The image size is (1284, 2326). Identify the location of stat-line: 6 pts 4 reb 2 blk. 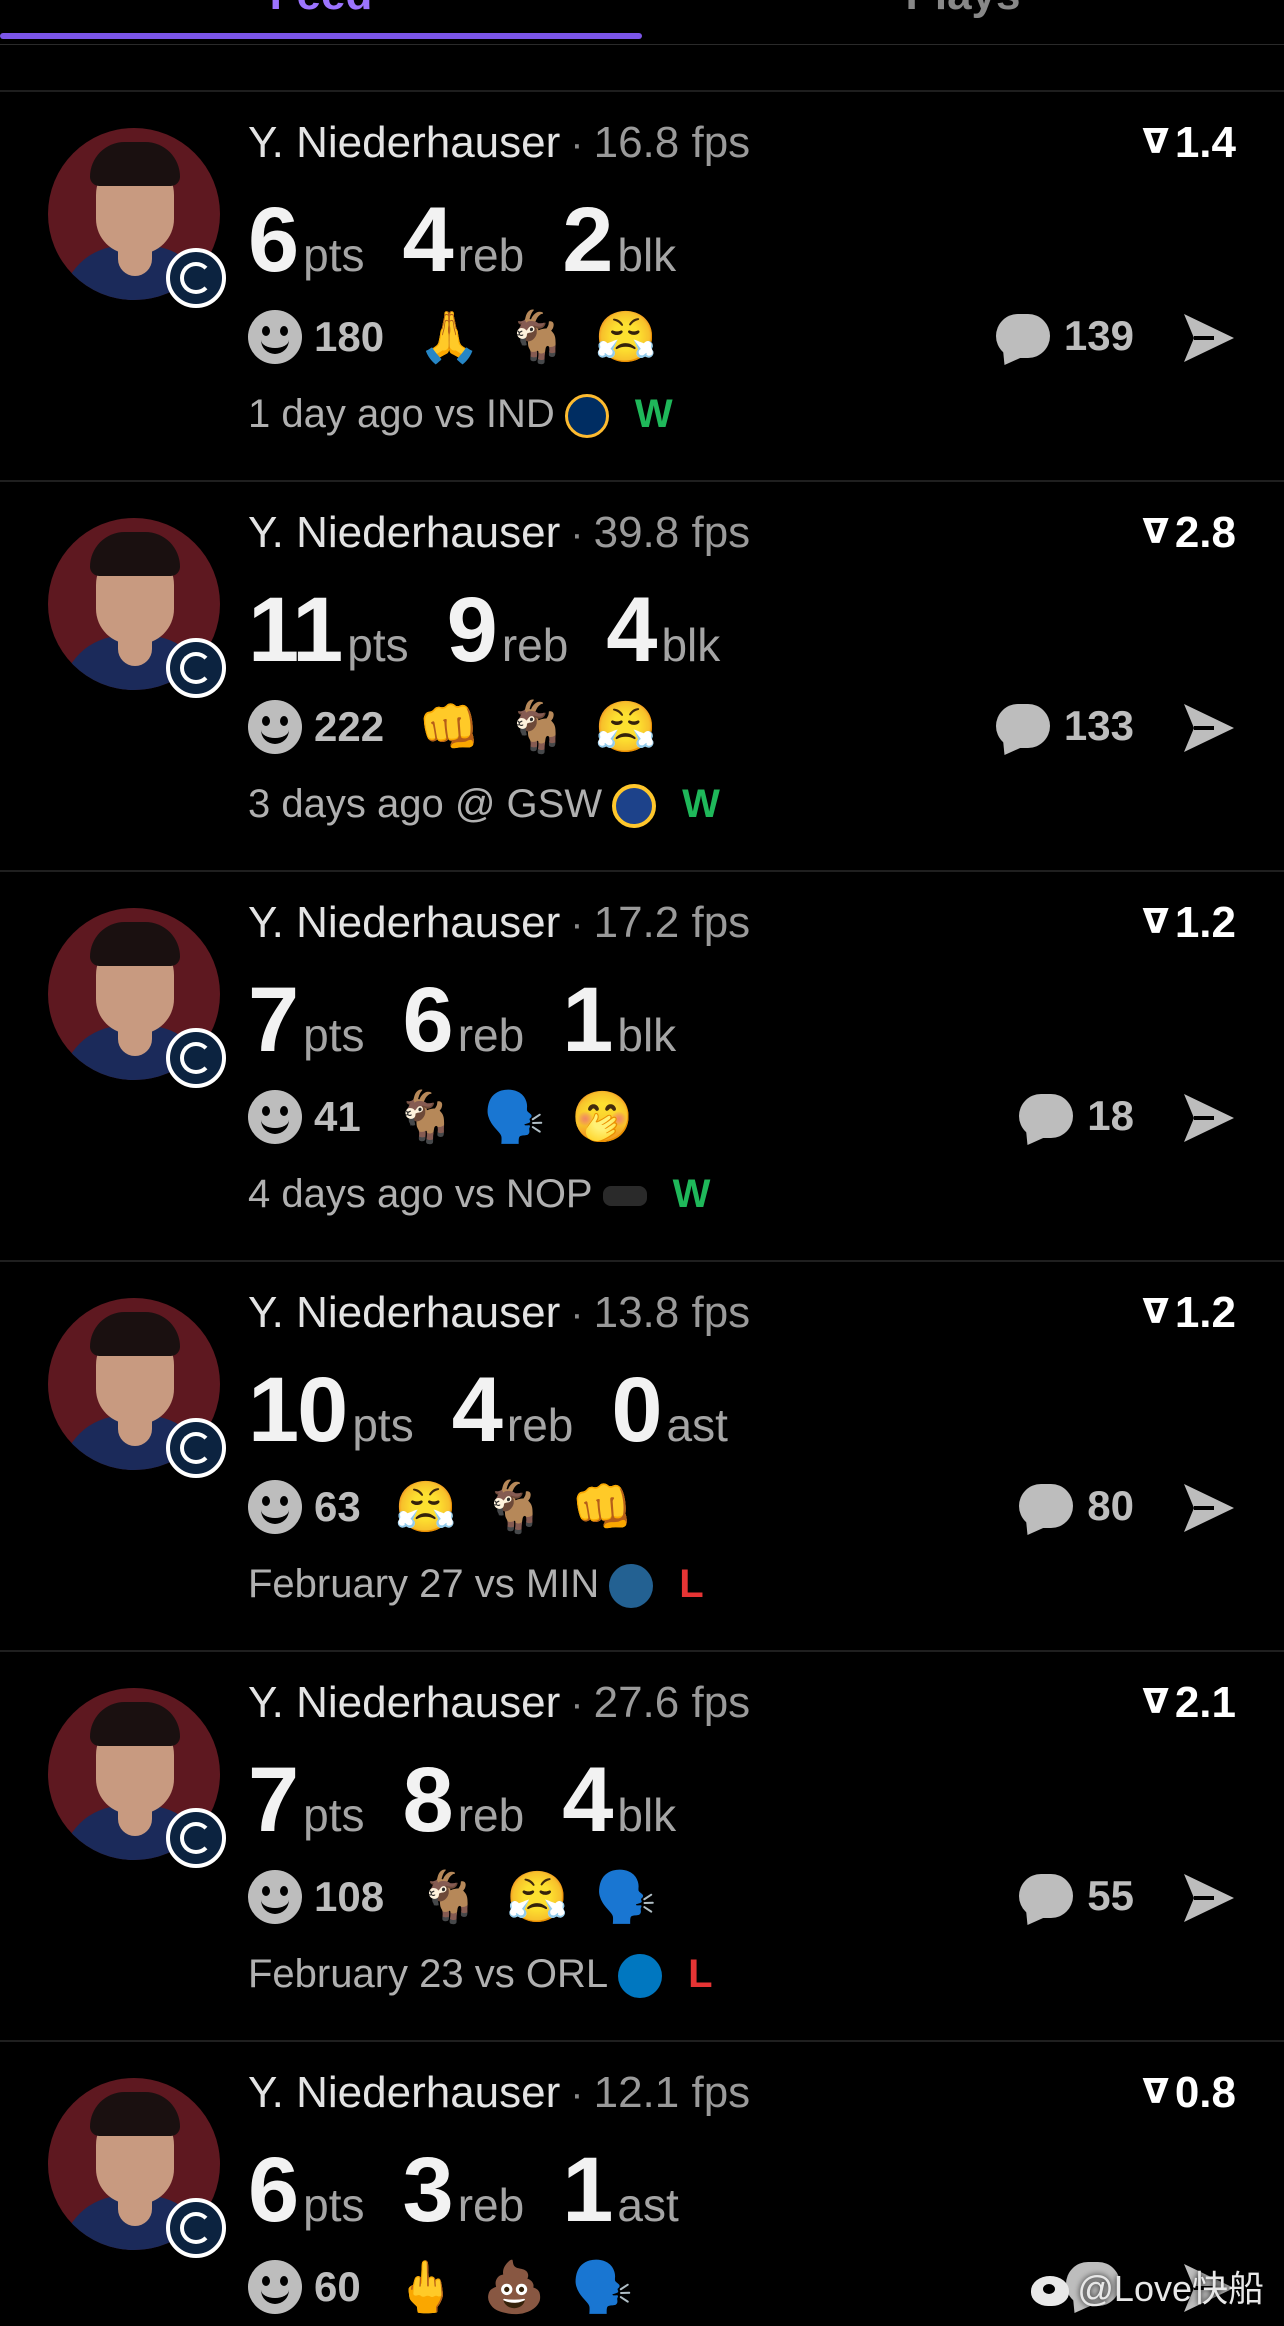
(481, 240).